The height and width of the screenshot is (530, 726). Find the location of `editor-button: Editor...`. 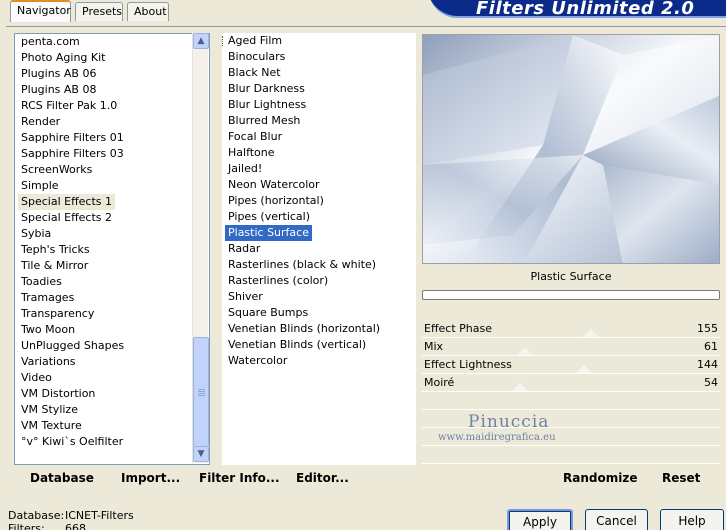

editor-button: Editor... is located at coordinates (322, 478).